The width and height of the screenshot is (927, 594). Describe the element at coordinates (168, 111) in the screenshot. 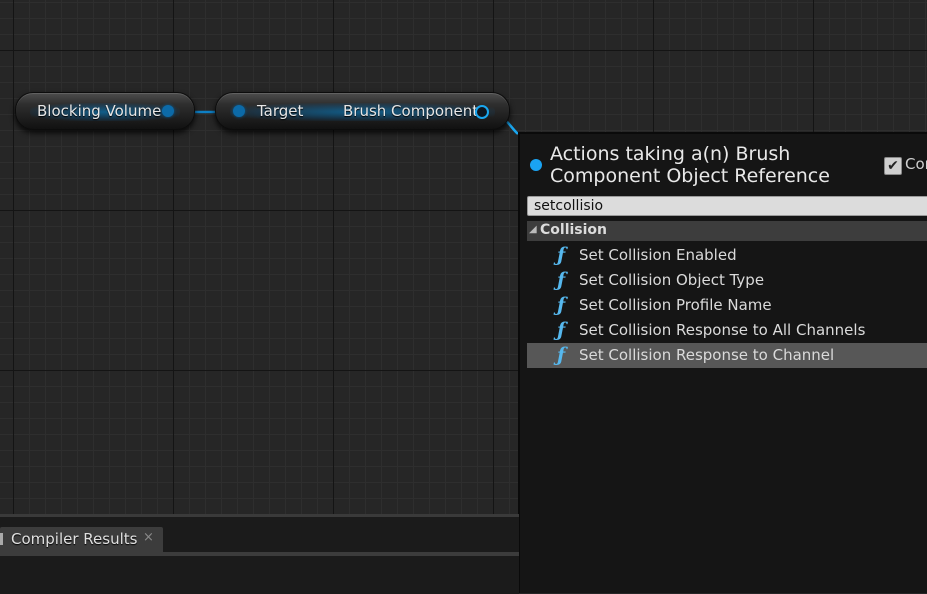

I see `blocking-volume-output-pin` at that location.